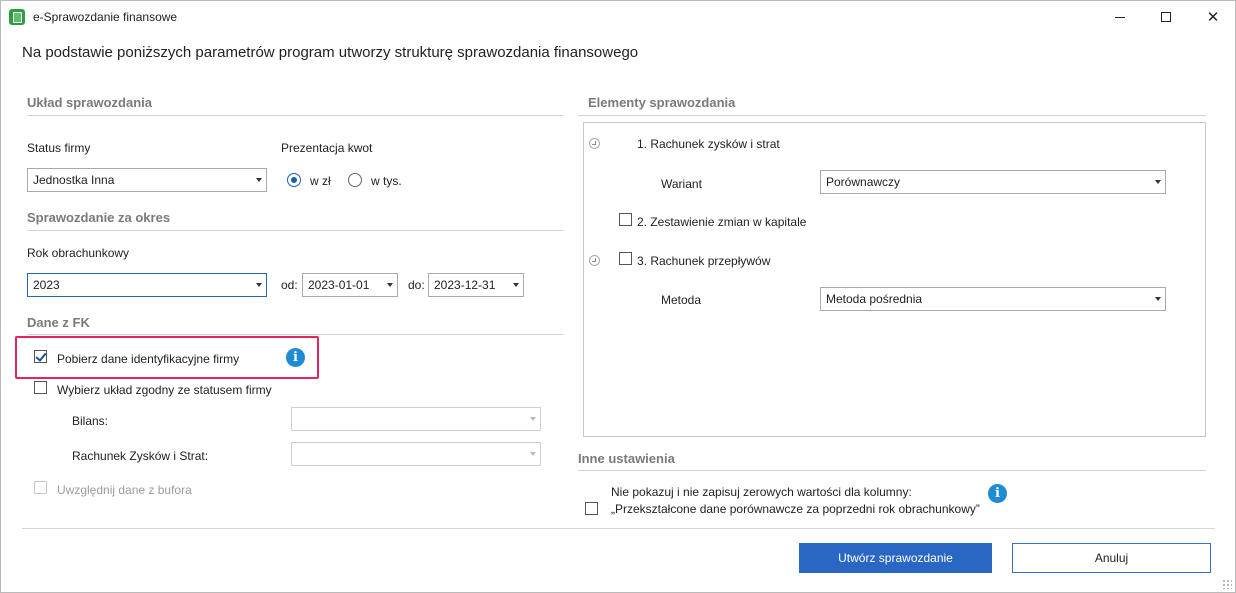  Describe the element at coordinates (40, 387) in the screenshot. I see `wybierz-uklad-checkbox` at that location.